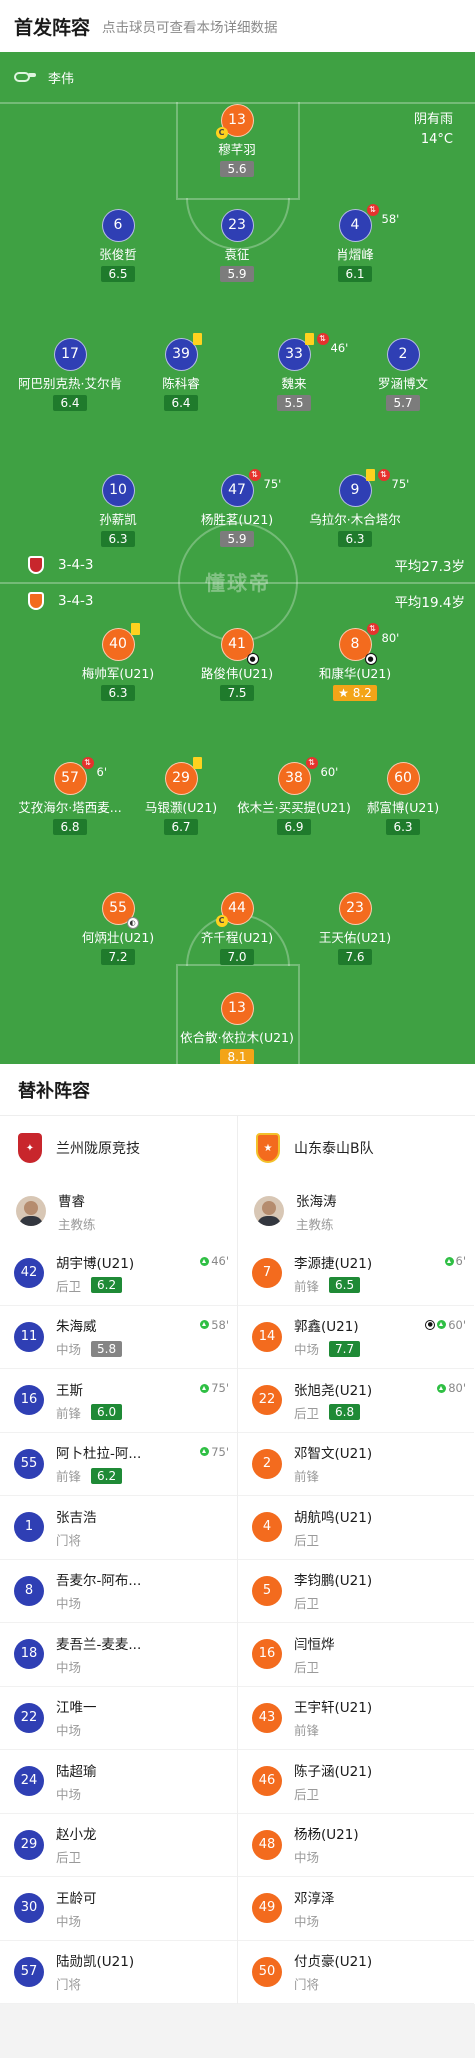  What do you see at coordinates (356, 1274) in the screenshot?
I see `sub-player-row: 7 李源捷(U21) 前锋 6.5 6'` at bounding box center [356, 1274].